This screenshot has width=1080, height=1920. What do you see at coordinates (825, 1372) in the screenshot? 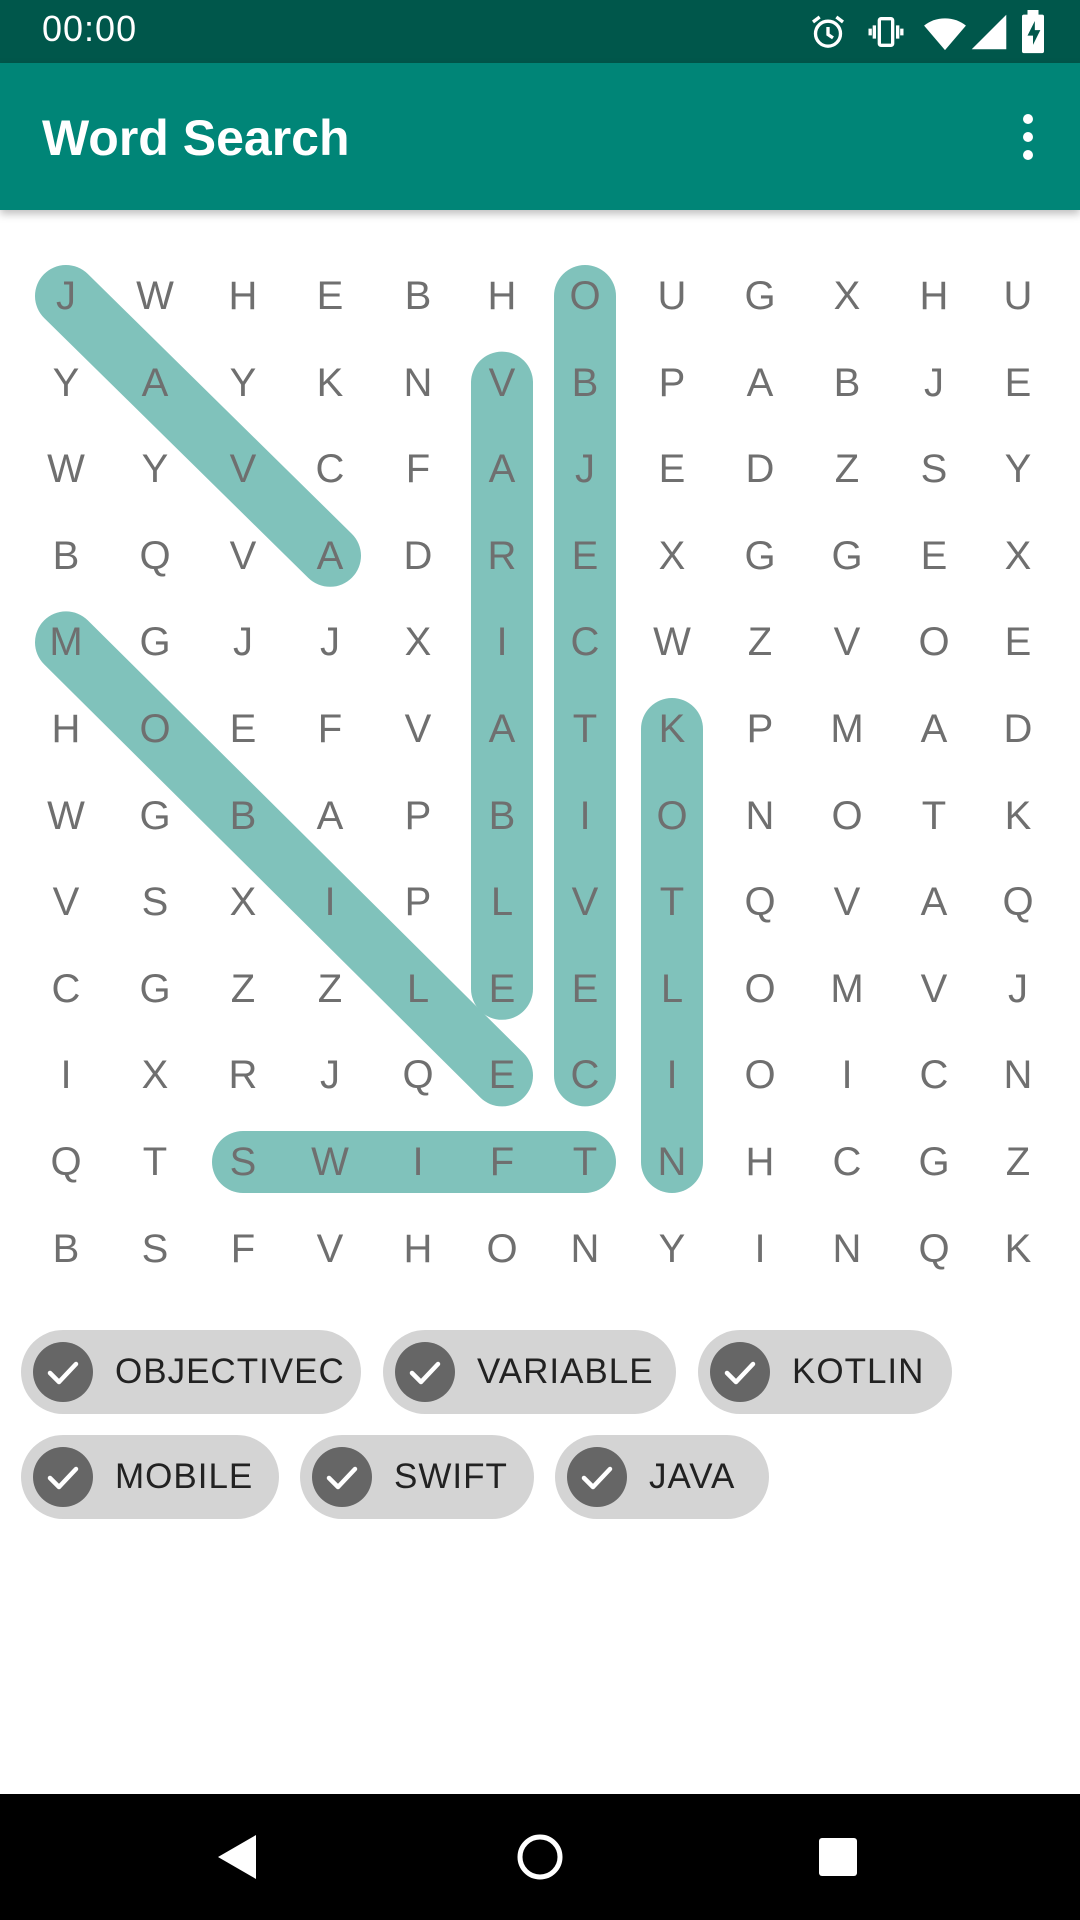
I see `word-chip-kotlin: KOTLIN` at bounding box center [825, 1372].